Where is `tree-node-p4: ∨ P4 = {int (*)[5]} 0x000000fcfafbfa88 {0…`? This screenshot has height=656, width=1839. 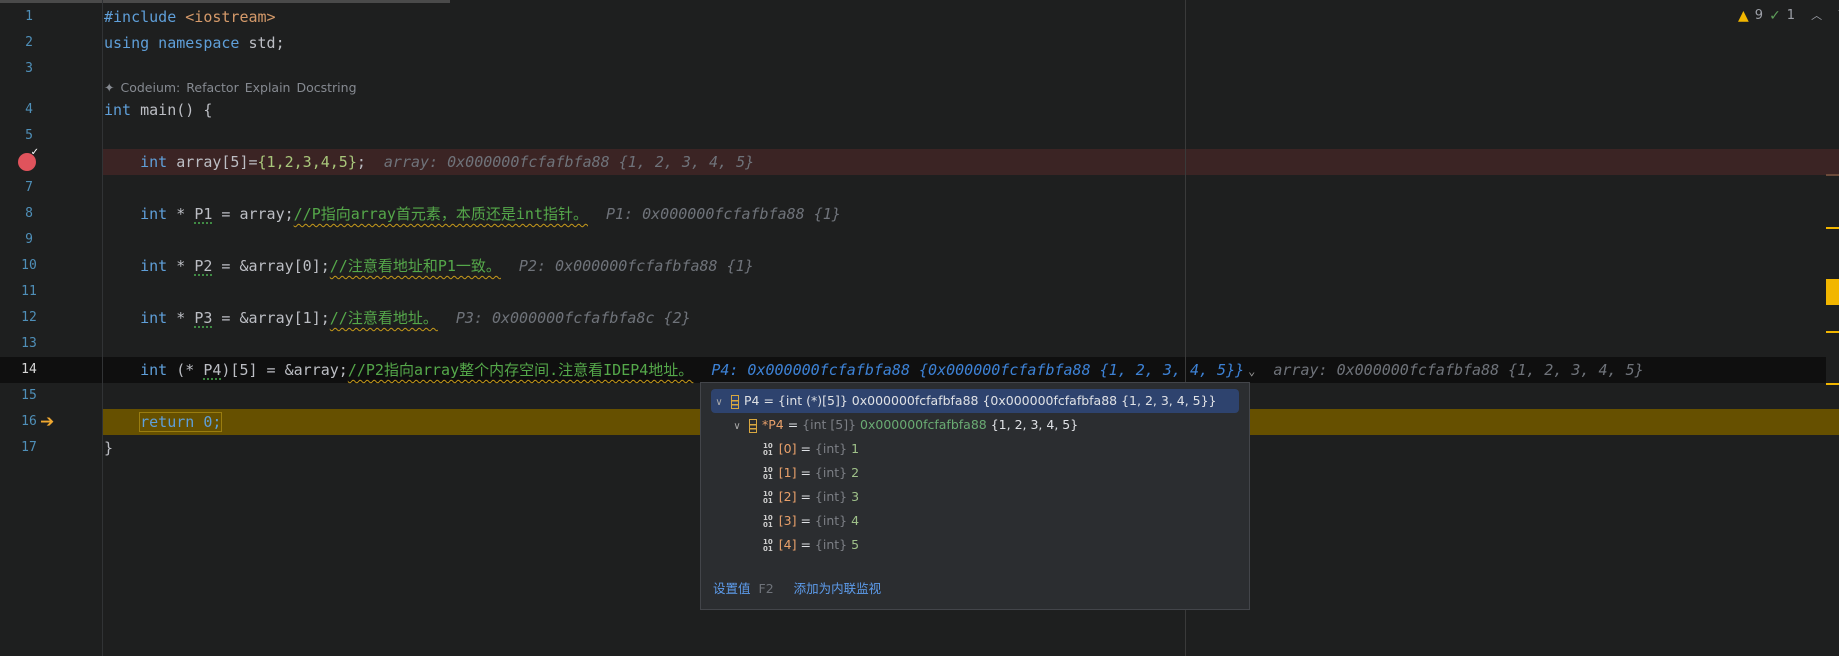
tree-node-p4: ∨ P4 = {int (*)[5]} 0x000000fcfafbfa88 {0… is located at coordinates (975, 401).